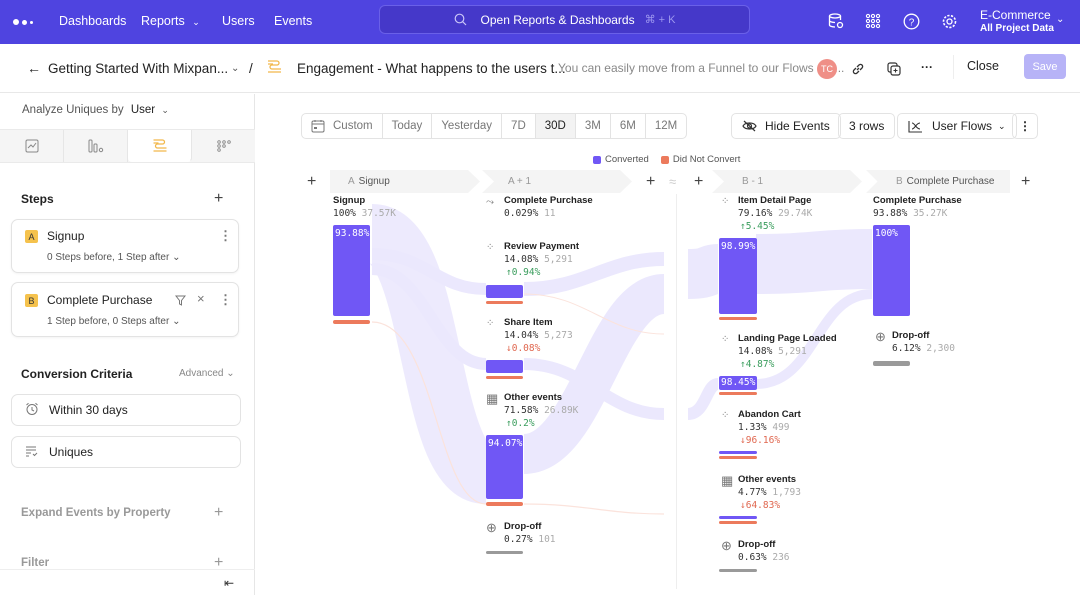  What do you see at coordinates (792, 351) in the screenshot?
I see `node-count: 5,291` at bounding box center [792, 351].